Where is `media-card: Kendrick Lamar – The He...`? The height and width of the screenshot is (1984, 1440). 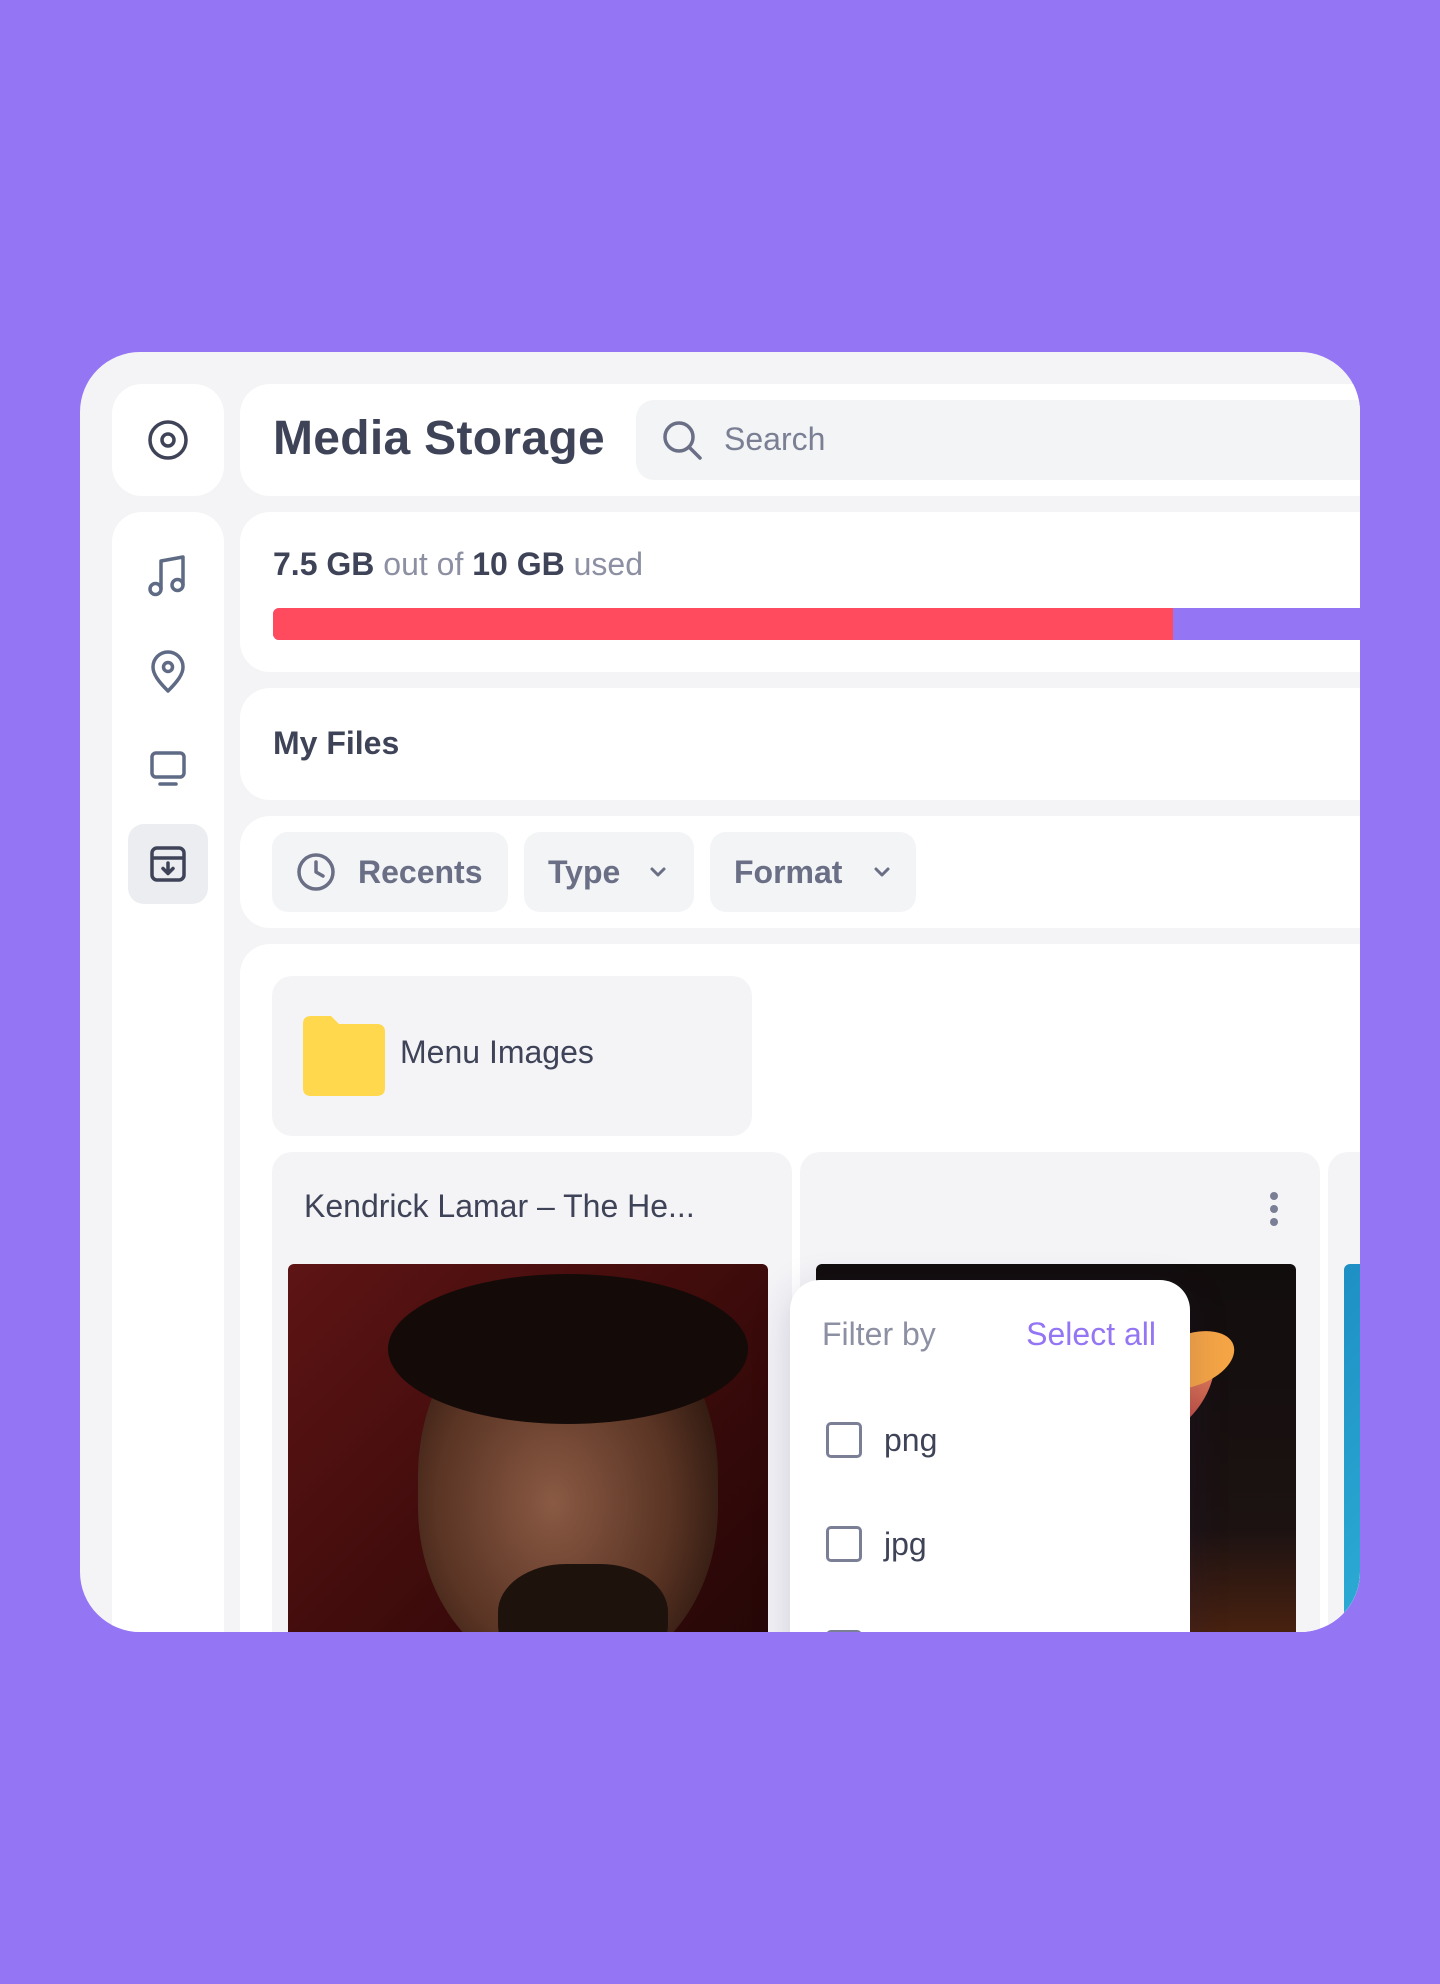 media-card: Kendrick Lamar – The He... is located at coordinates (532, 1392).